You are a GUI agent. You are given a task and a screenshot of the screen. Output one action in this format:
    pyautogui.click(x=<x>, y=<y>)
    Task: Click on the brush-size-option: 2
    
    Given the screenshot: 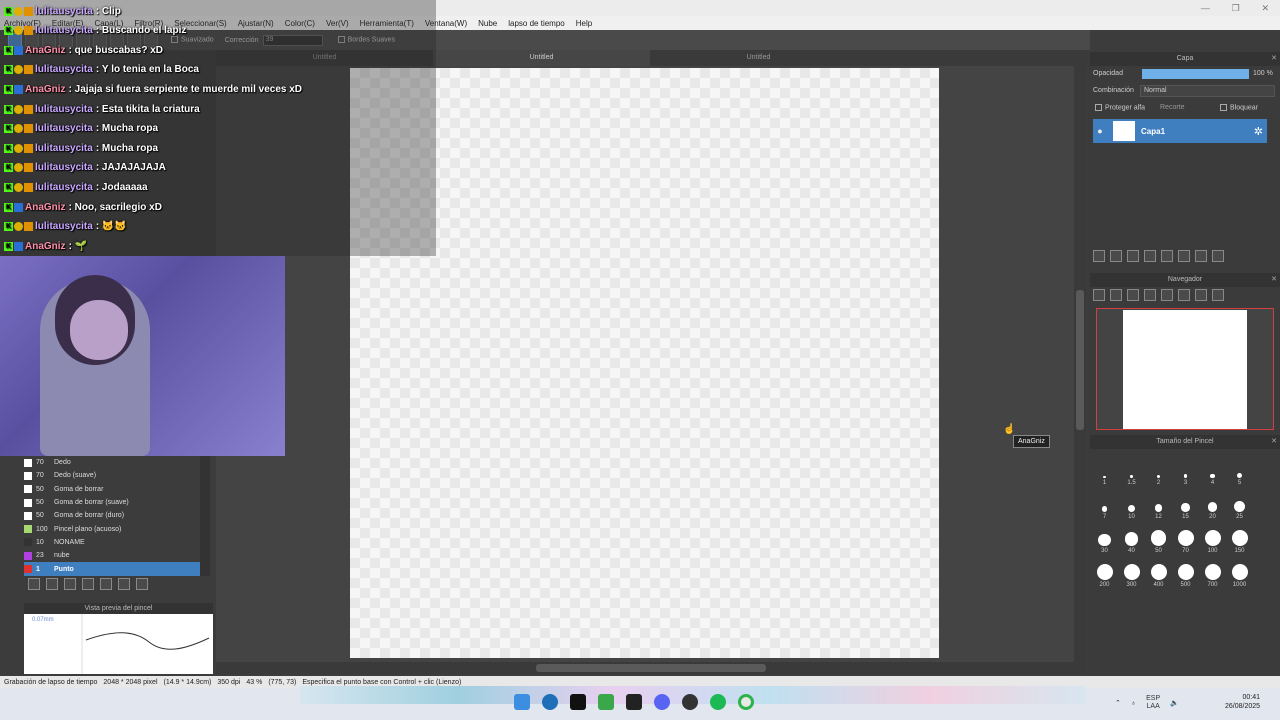 What is the action you would take?
    pyautogui.click(x=1158, y=469)
    